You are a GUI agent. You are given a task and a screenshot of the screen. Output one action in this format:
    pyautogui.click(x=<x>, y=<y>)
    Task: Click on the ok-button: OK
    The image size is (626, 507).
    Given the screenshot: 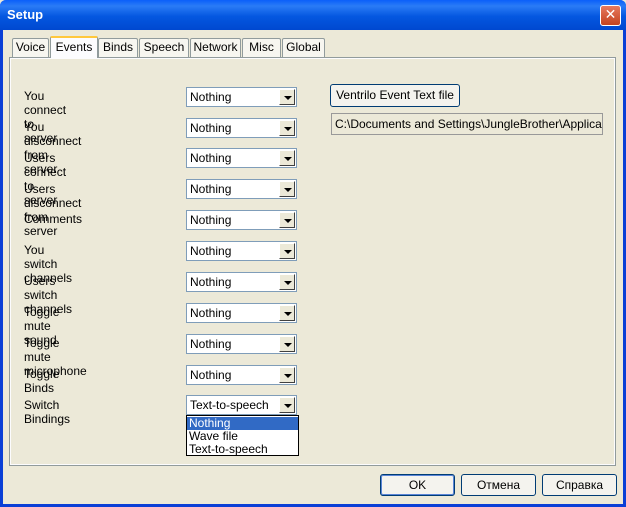 What is the action you would take?
    pyautogui.click(x=417, y=485)
    